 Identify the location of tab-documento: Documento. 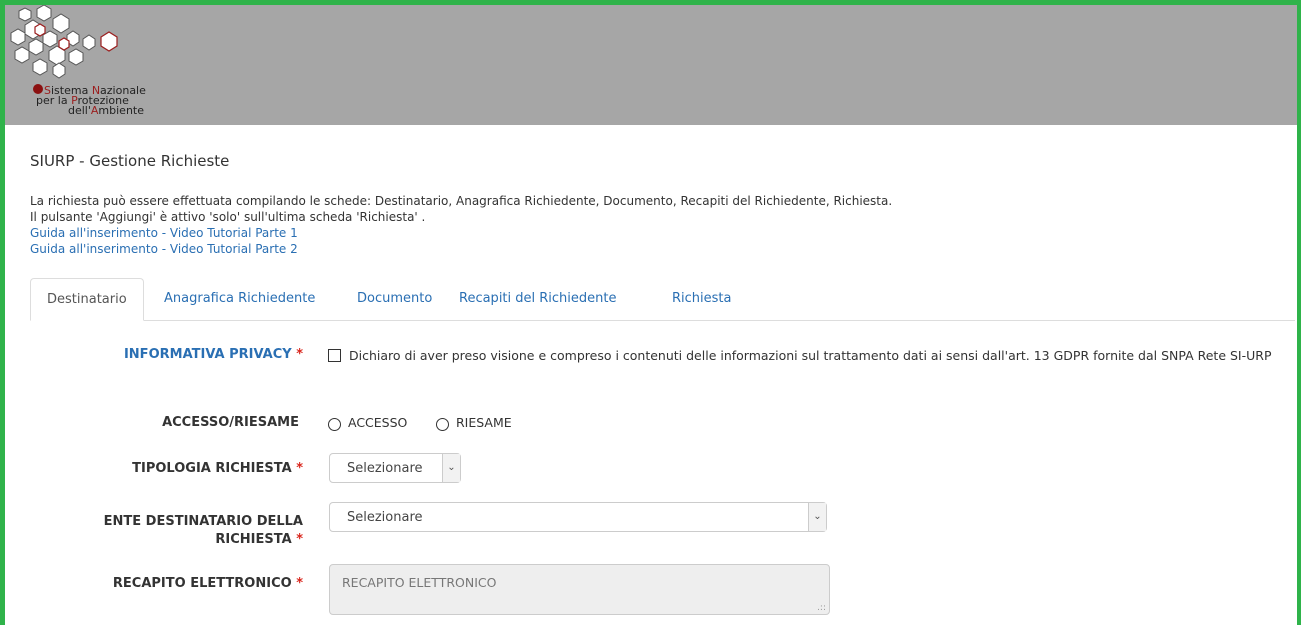
(394, 298).